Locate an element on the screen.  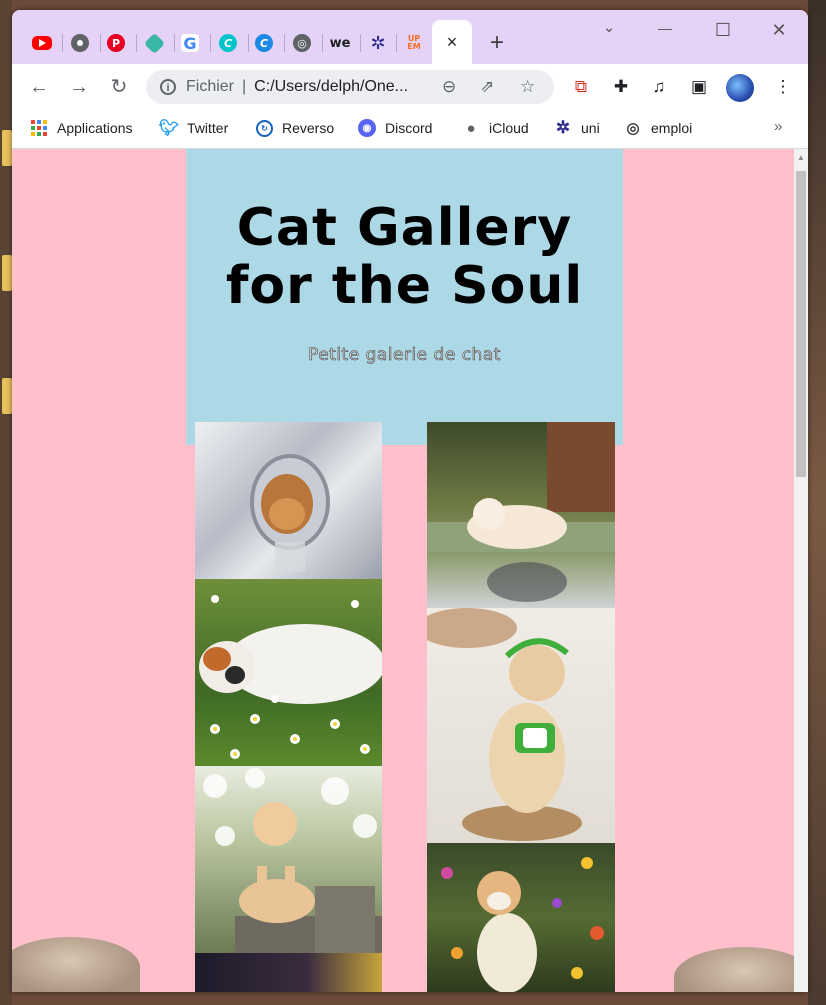
tab-globe: ◎ is located at coordinates (302, 43).